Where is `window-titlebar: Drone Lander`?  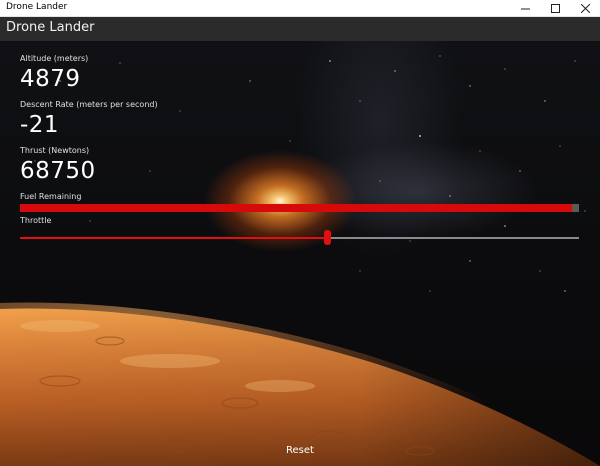
window-titlebar: Drone Lander is located at coordinates (300, 8).